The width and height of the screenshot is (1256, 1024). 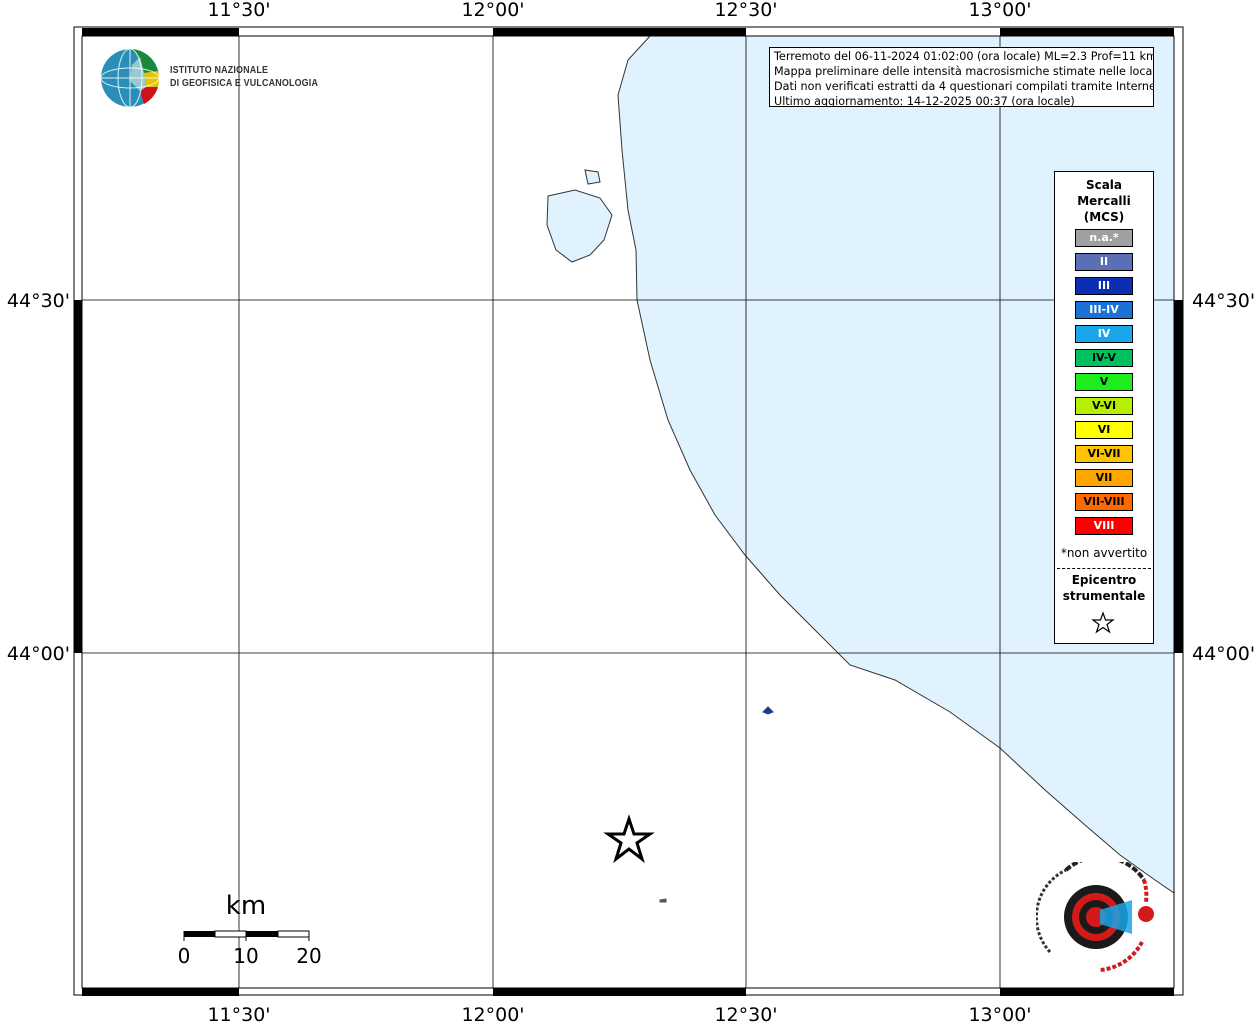 What do you see at coordinates (592, 177) in the screenshot?
I see `lagoon-small` at bounding box center [592, 177].